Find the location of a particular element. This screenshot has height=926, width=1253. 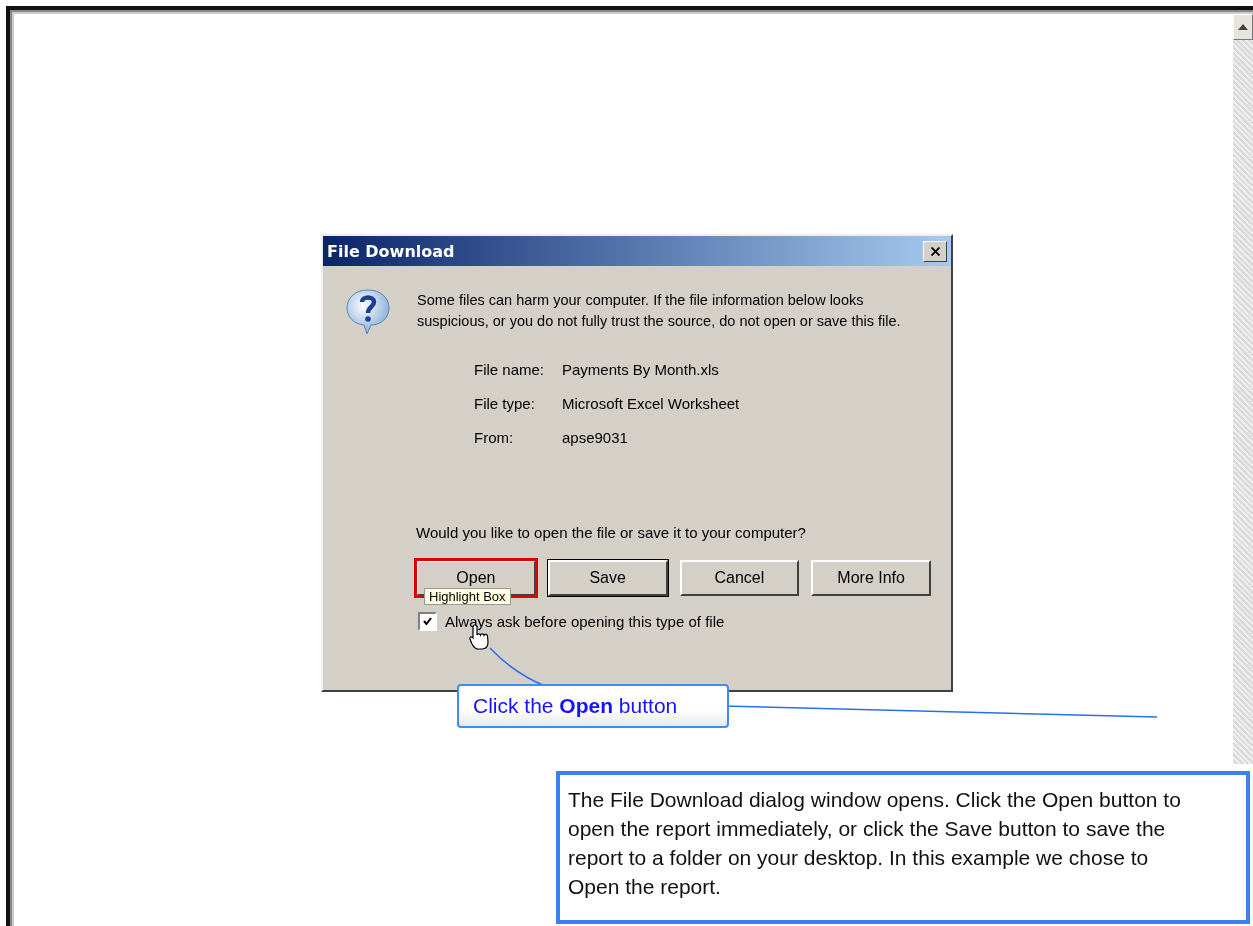

field-label: File name: is located at coordinates (510, 370).